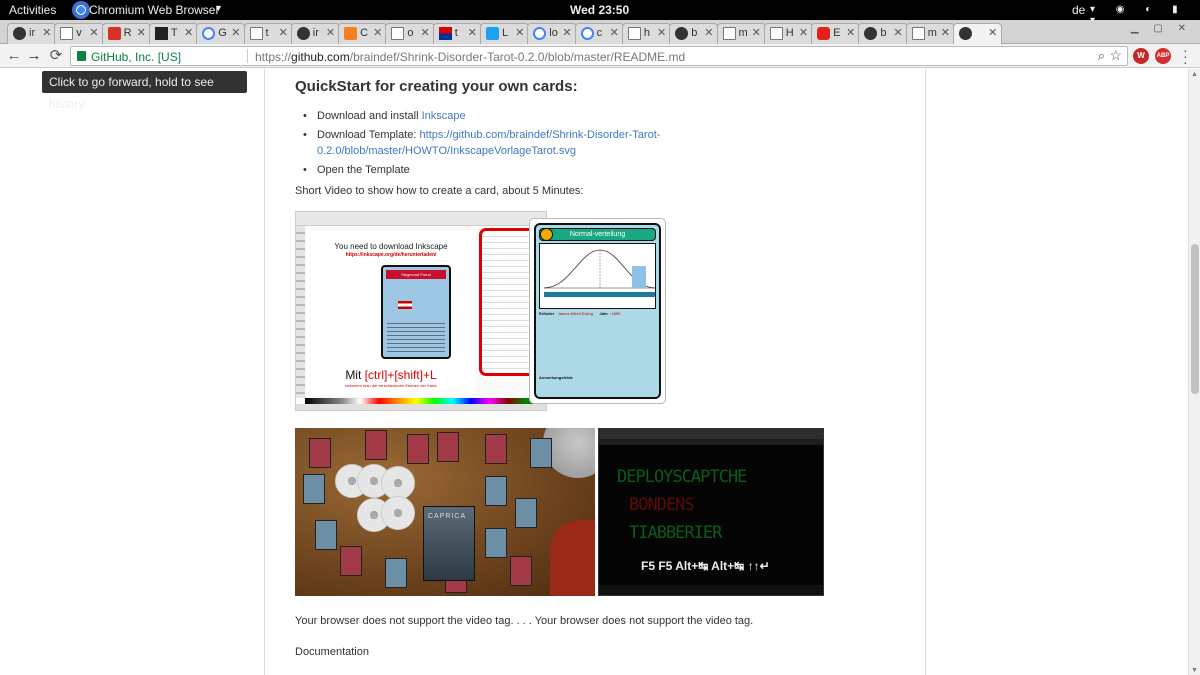 This screenshot has height=675, width=1200. Describe the element at coordinates (705, 566) in the screenshot. I see `key-sequence: F5 F5 Alt+↹ Alt+↹ ↑↑↵` at that location.